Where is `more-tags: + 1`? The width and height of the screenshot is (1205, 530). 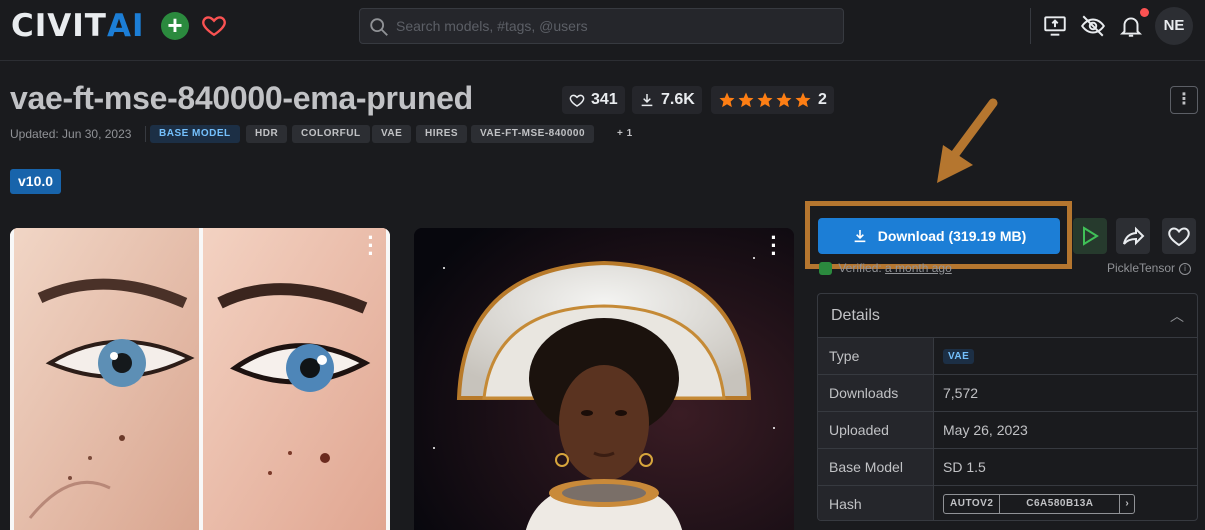 more-tags: + 1 is located at coordinates (625, 134).